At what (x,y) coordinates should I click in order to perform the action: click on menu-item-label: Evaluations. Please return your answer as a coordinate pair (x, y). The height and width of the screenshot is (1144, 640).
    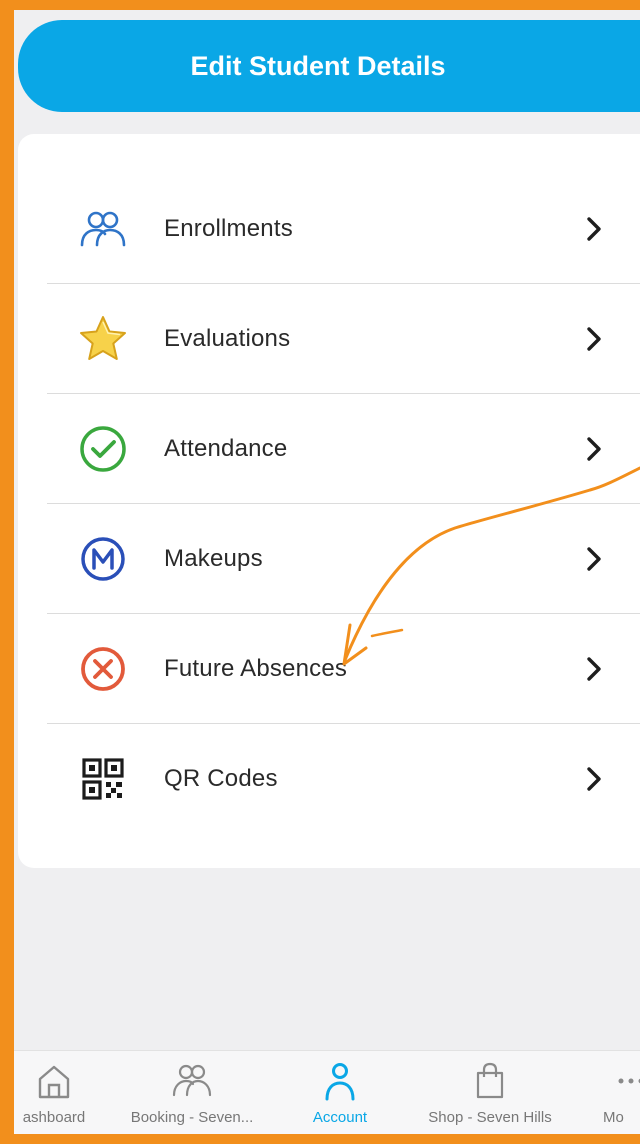
    Looking at the image, I should click on (227, 338).